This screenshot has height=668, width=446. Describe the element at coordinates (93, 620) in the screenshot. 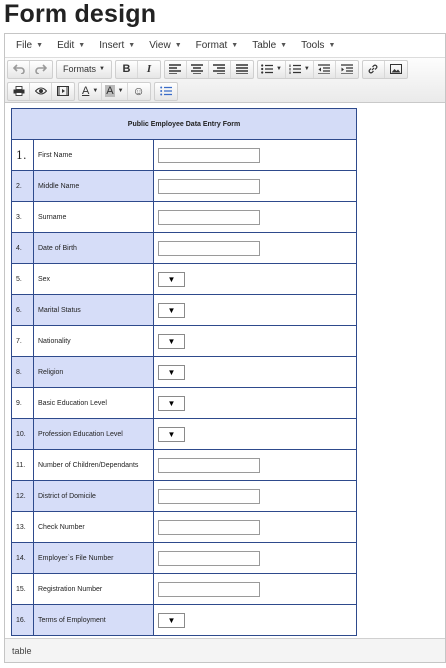

I see `field-label: Terms of Employment` at that location.